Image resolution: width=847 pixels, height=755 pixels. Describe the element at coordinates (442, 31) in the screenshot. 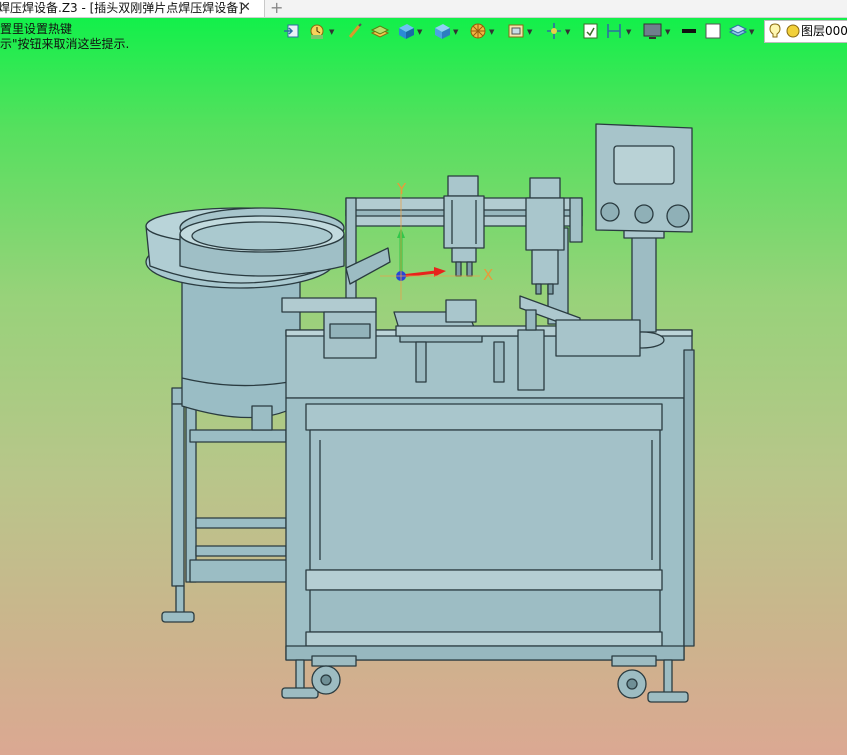

I see `component-icon` at that location.